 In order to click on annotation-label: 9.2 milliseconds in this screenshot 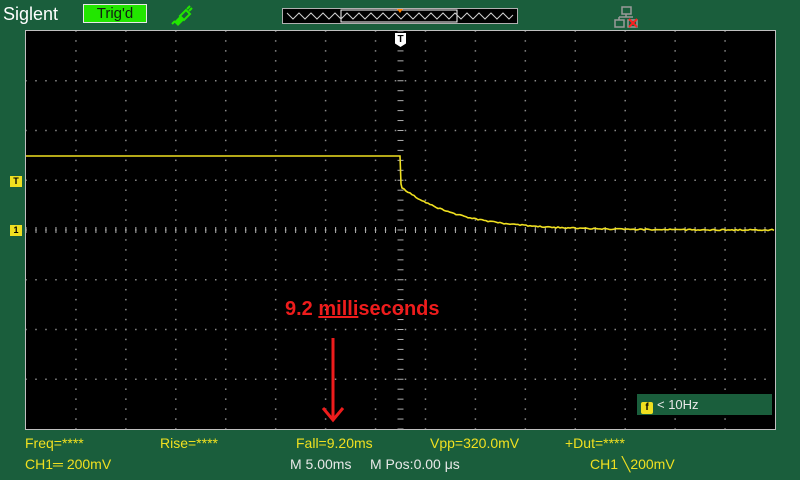, I will do `click(362, 309)`.